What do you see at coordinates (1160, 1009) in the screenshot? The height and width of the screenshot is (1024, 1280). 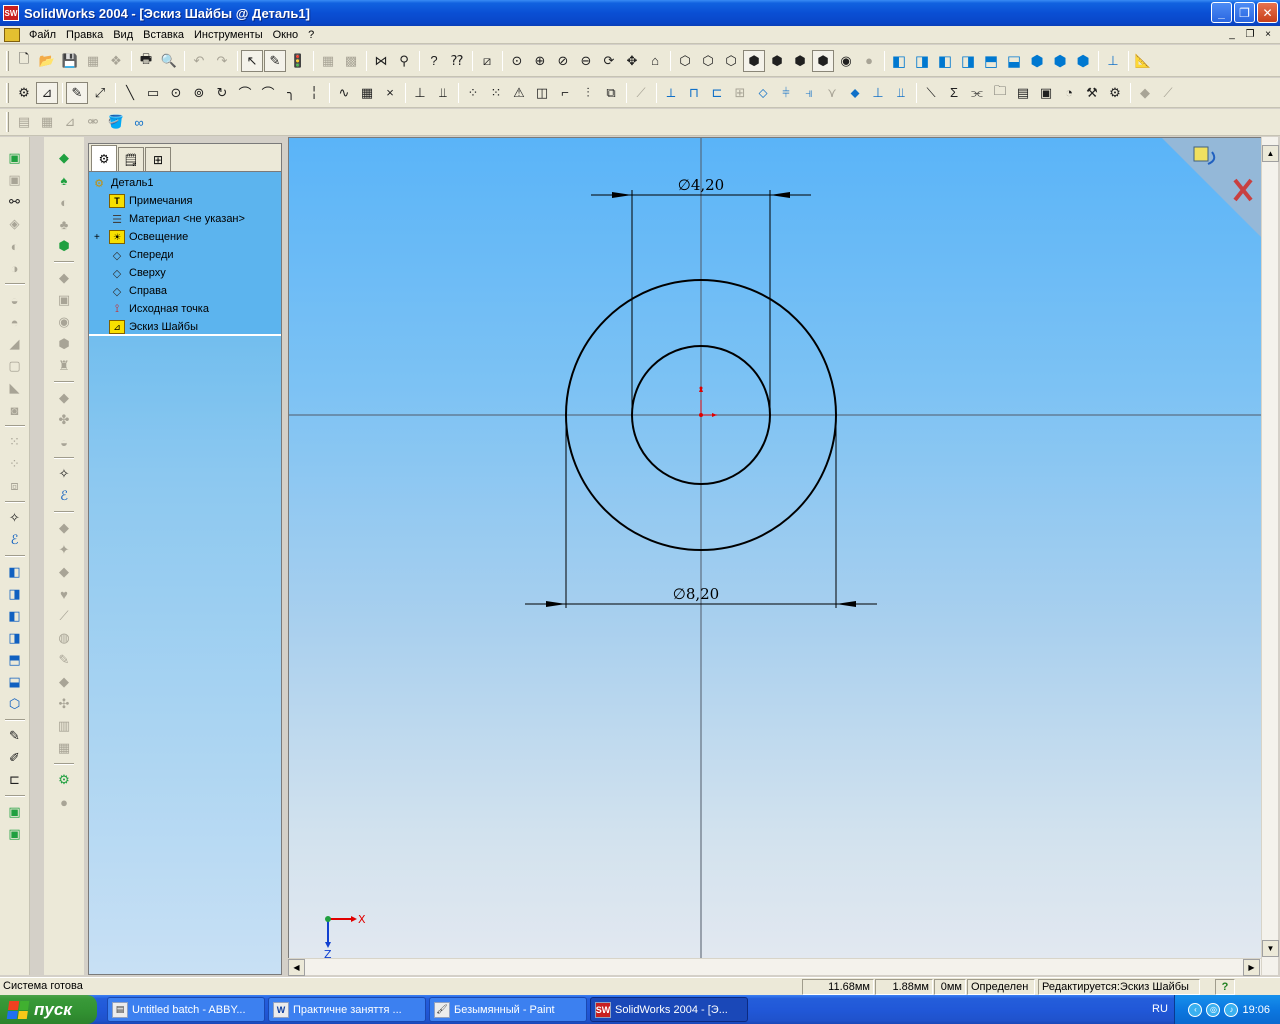 I see `language-indicator: RU` at bounding box center [1160, 1009].